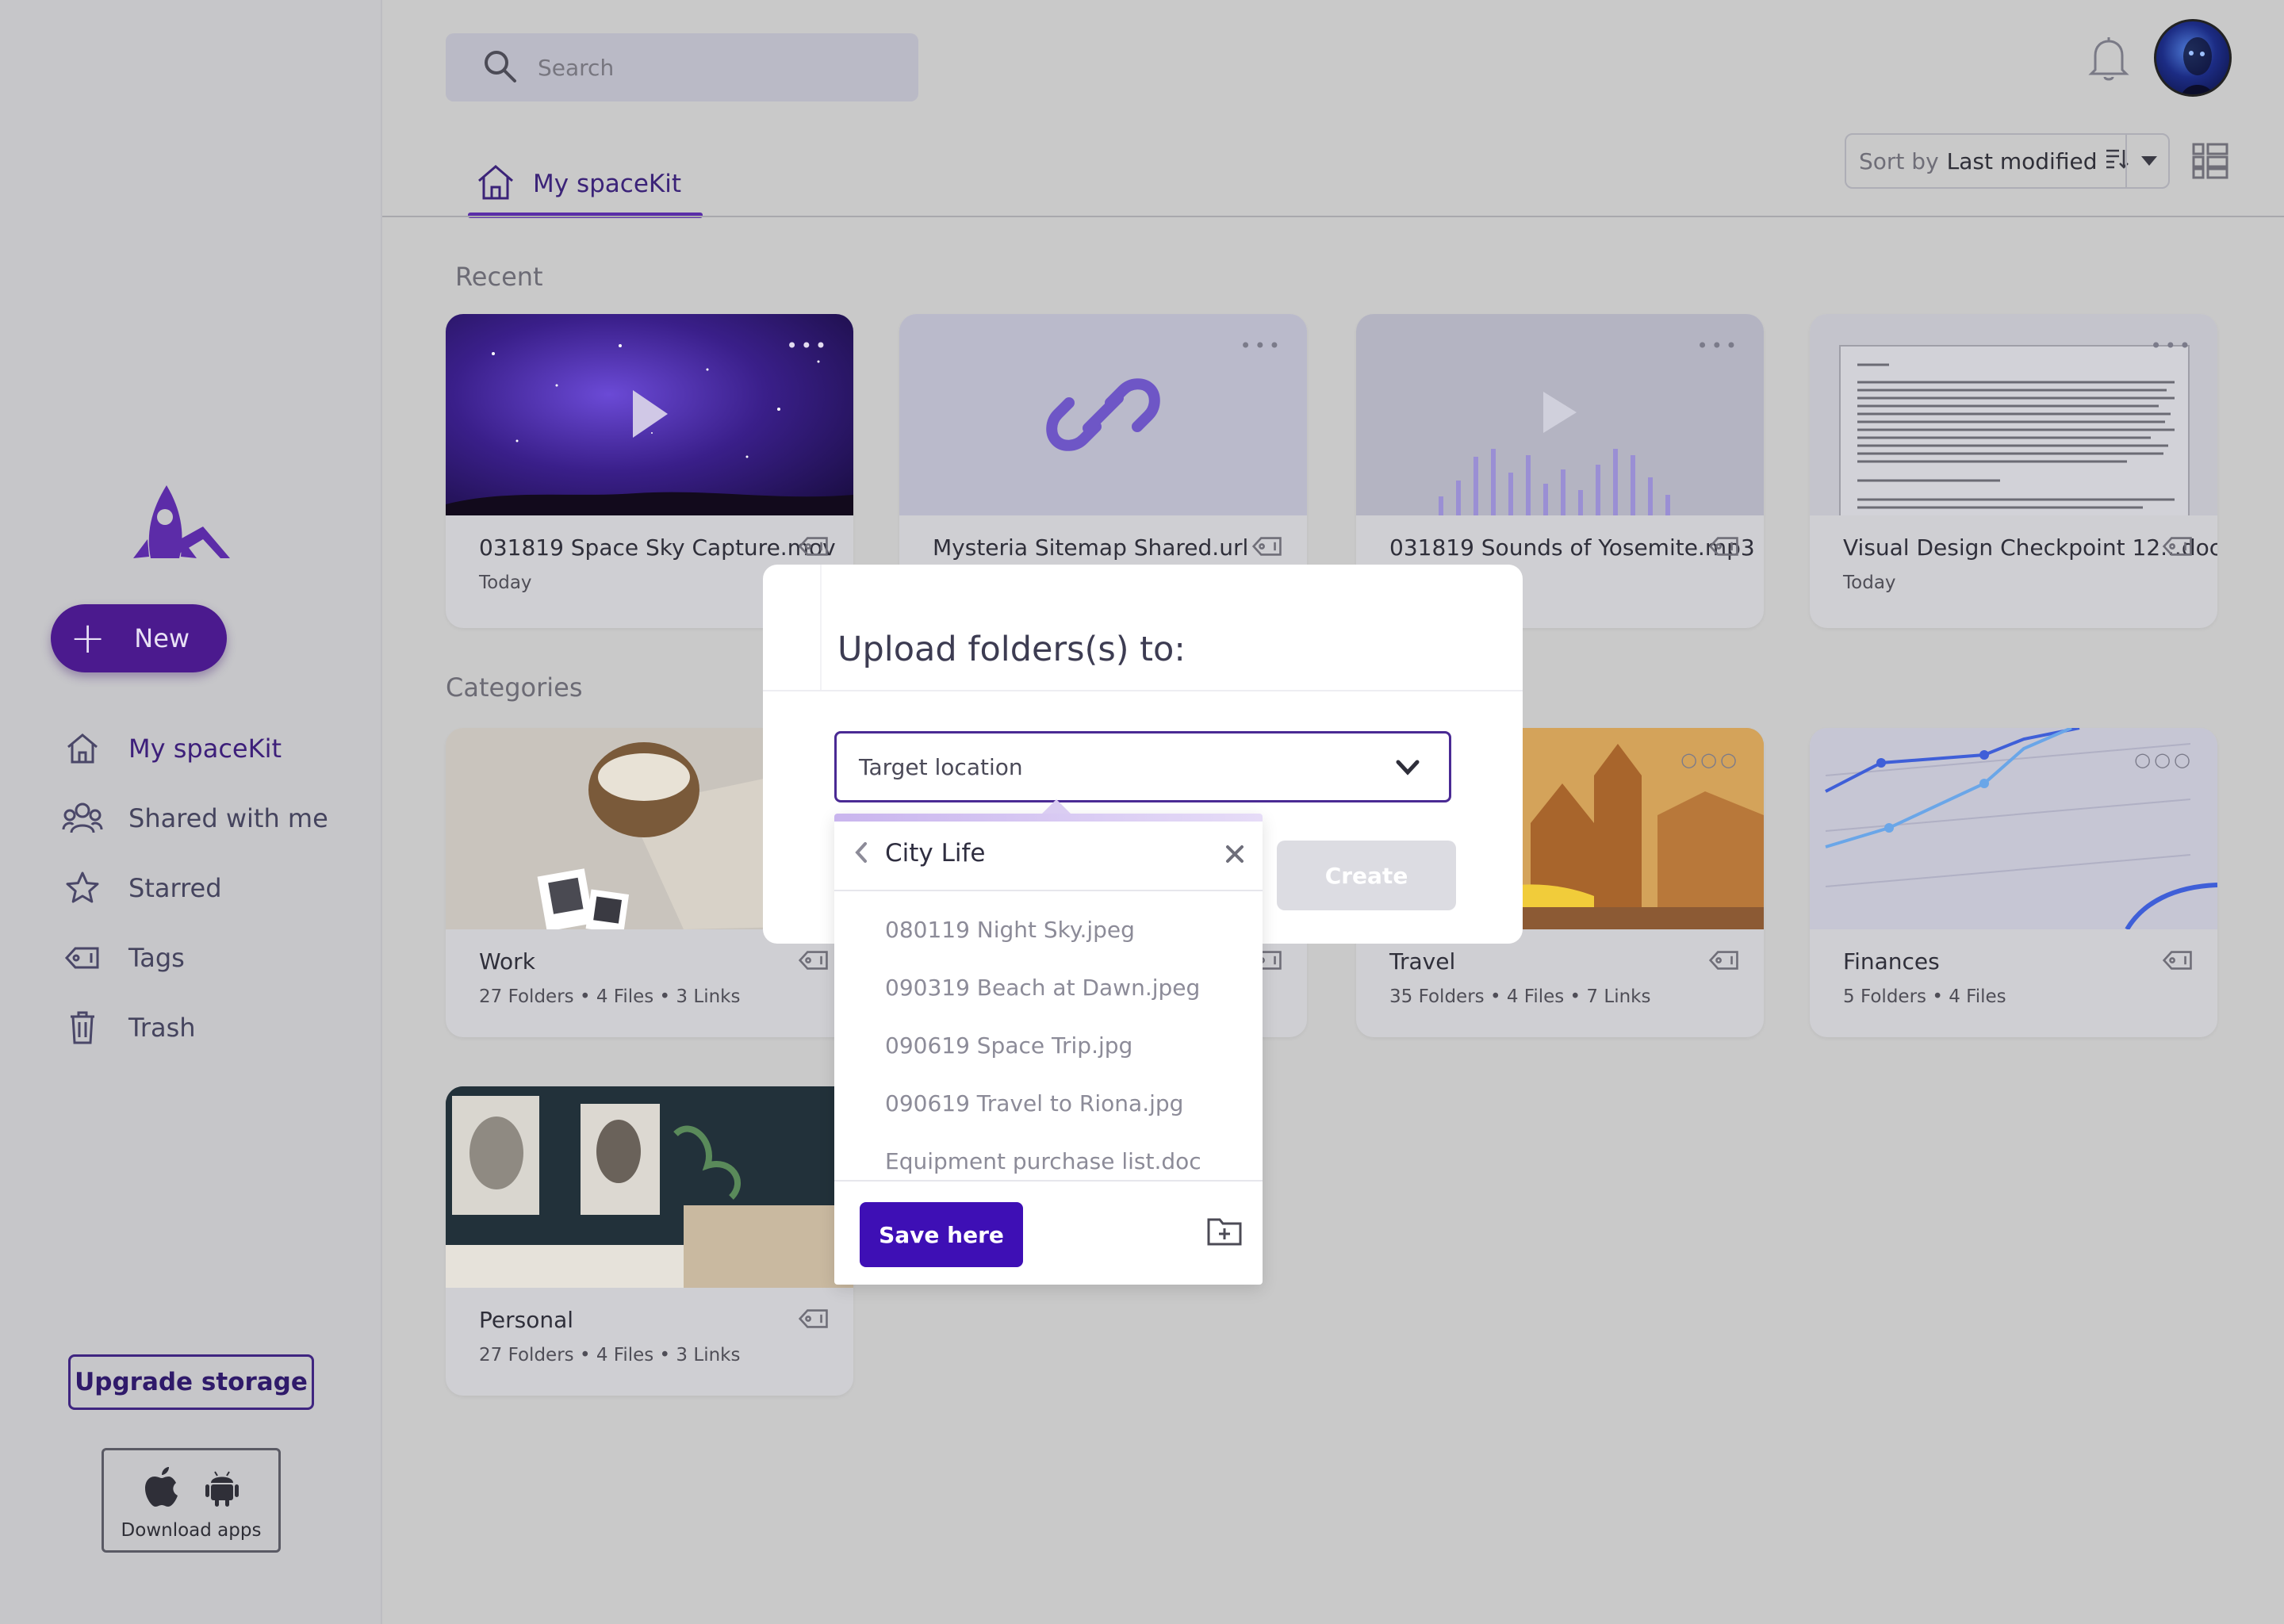 This screenshot has height=1624, width=2284. What do you see at coordinates (156, 958) in the screenshot?
I see `sidebar-item-label: Tags` at bounding box center [156, 958].